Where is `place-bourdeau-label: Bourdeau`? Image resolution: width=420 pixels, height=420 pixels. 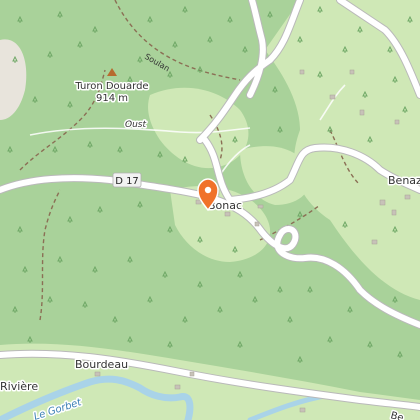 place-bourdeau-label: Bourdeau is located at coordinates (101, 364).